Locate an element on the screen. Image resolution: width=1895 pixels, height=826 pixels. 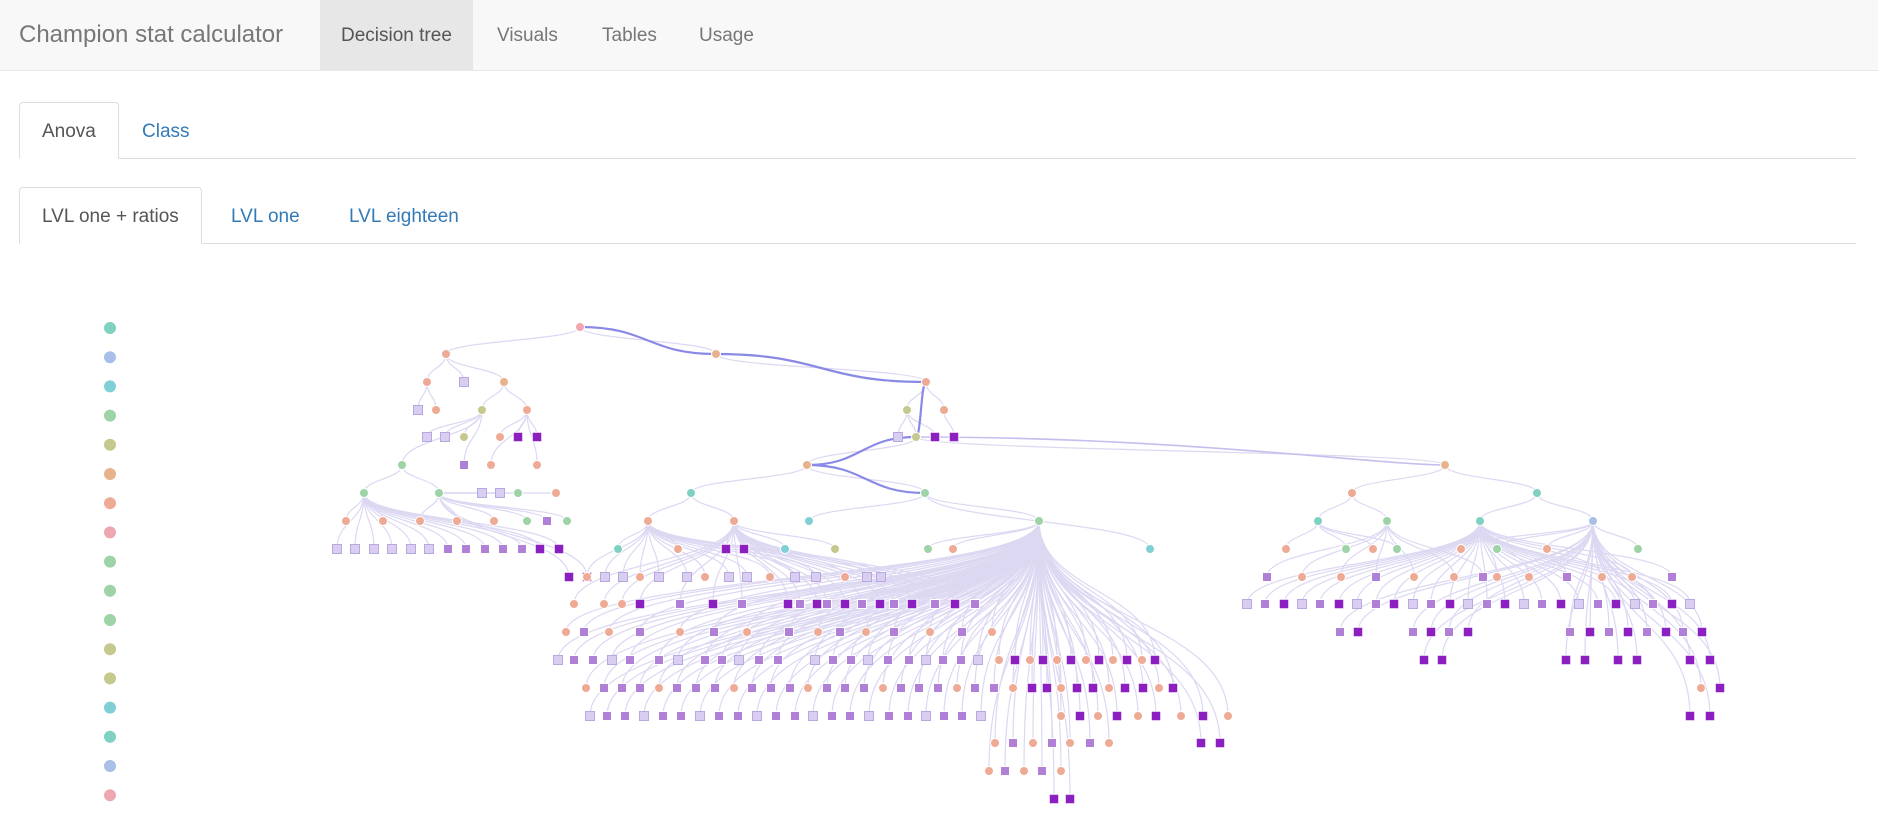
tab-lvl-eighteen: LVL eighteen is located at coordinates (404, 215).